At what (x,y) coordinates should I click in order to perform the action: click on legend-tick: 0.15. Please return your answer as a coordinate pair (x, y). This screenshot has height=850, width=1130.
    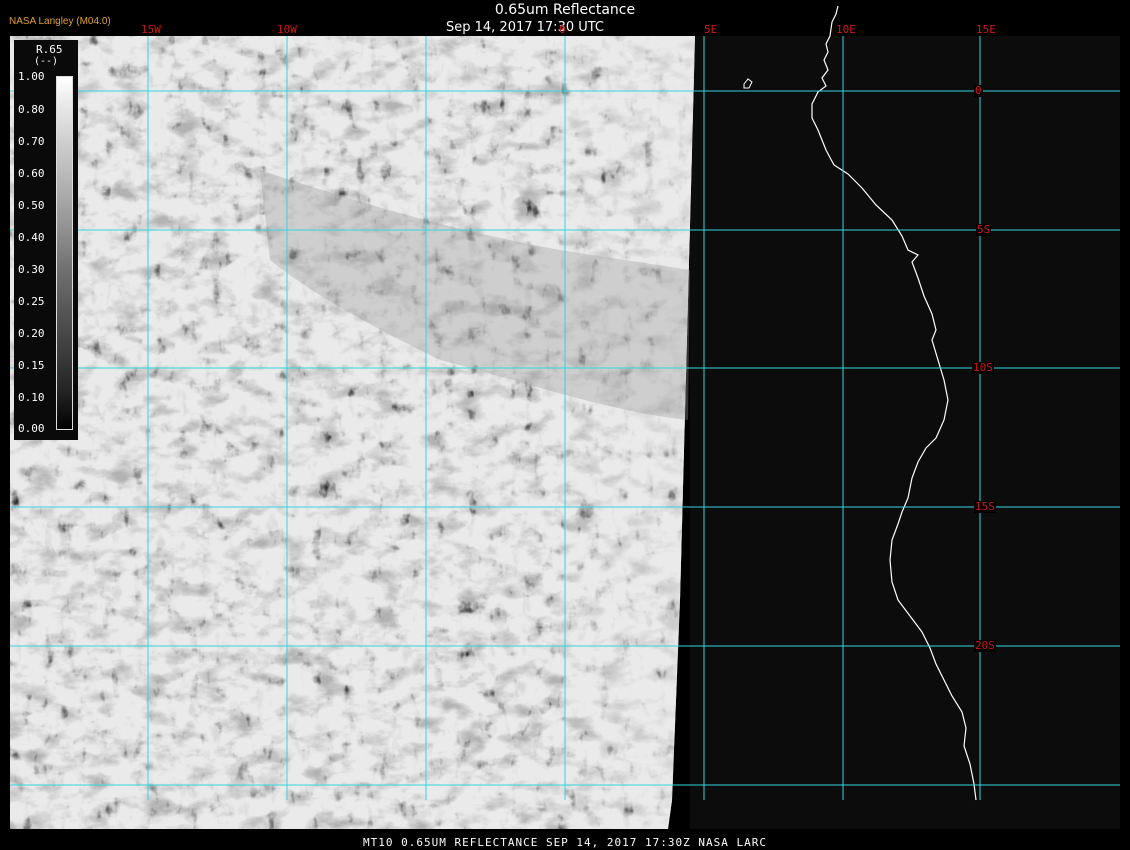
    Looking at the image, I should click on (31, 365).